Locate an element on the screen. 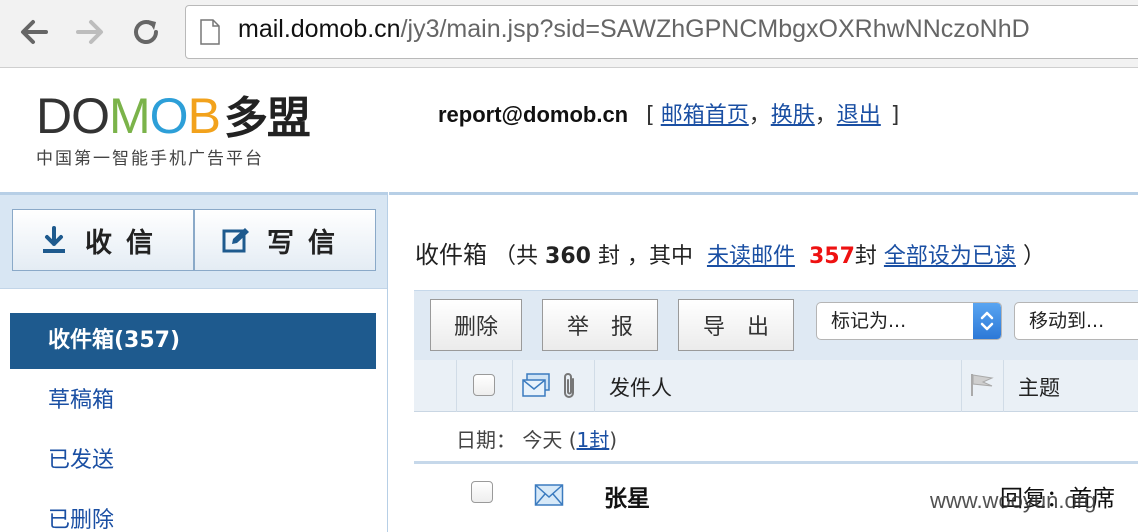  folder-deleted: 已删除 is located at coordinates (193, 512).